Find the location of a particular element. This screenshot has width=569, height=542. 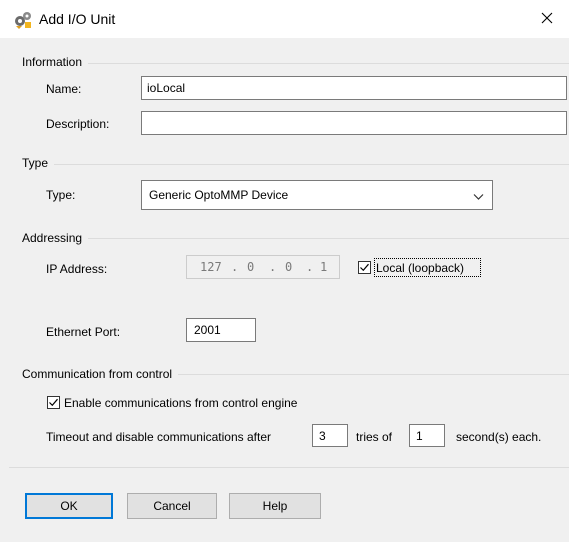

local-loopback-label: Local (loopback) is located at coordinates (420, 268).